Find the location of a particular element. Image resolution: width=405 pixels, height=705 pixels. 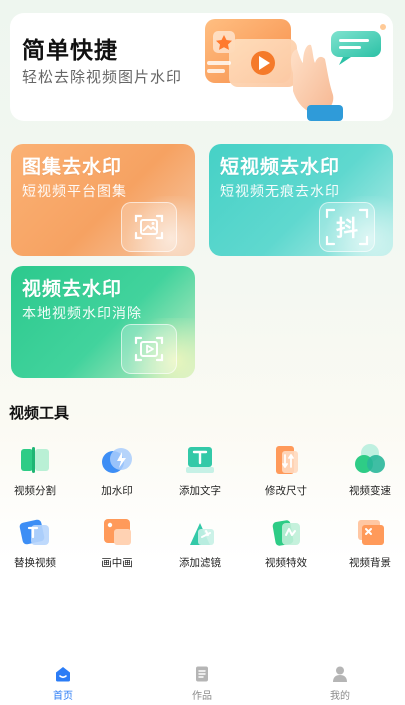

tool-video-effects: 视频特效 is located at coordinates (286, 546).